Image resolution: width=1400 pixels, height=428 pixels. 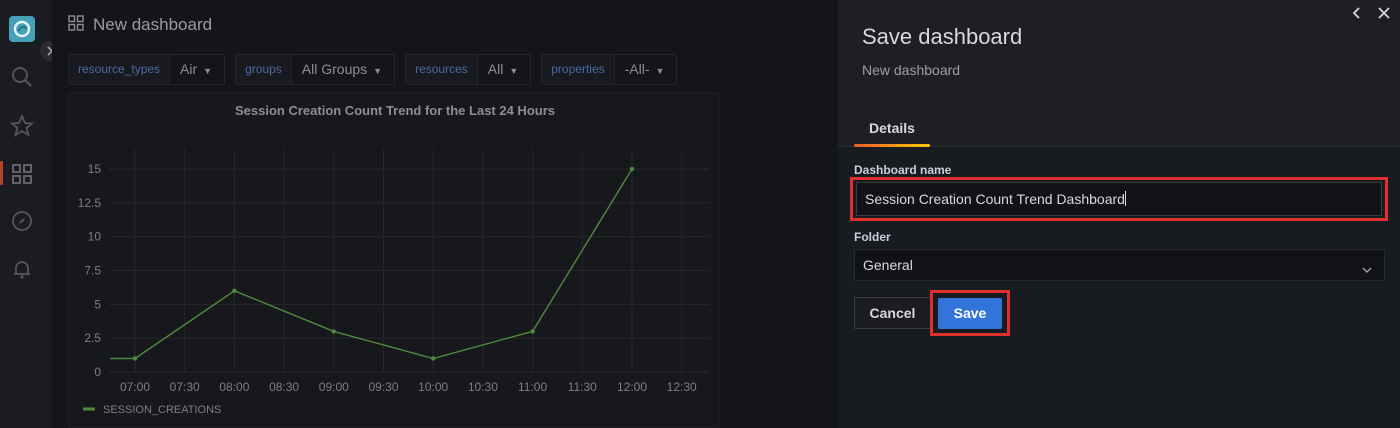 I want to click on highlight-box-save: Save, so click(x=970, y=313).